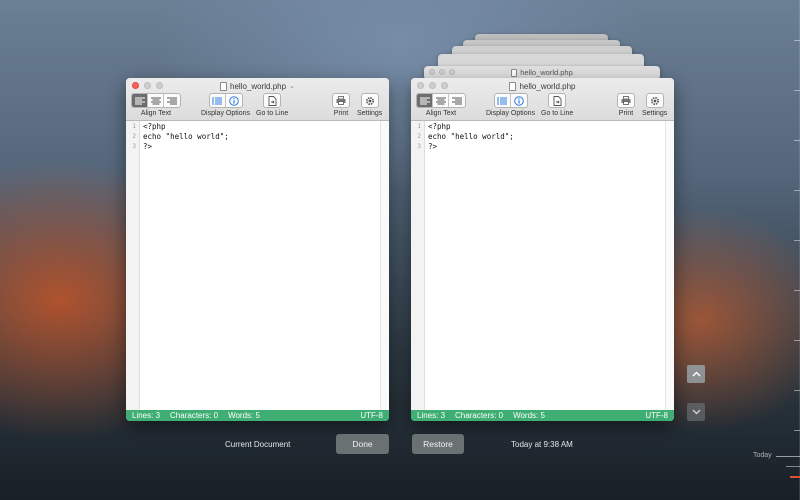 The height and width of the screenshot is (500, 800). What do you see at coordinates (795, 477) in the screenshot?
I see `timeline-current-marker` at bounding box center [795, 477].